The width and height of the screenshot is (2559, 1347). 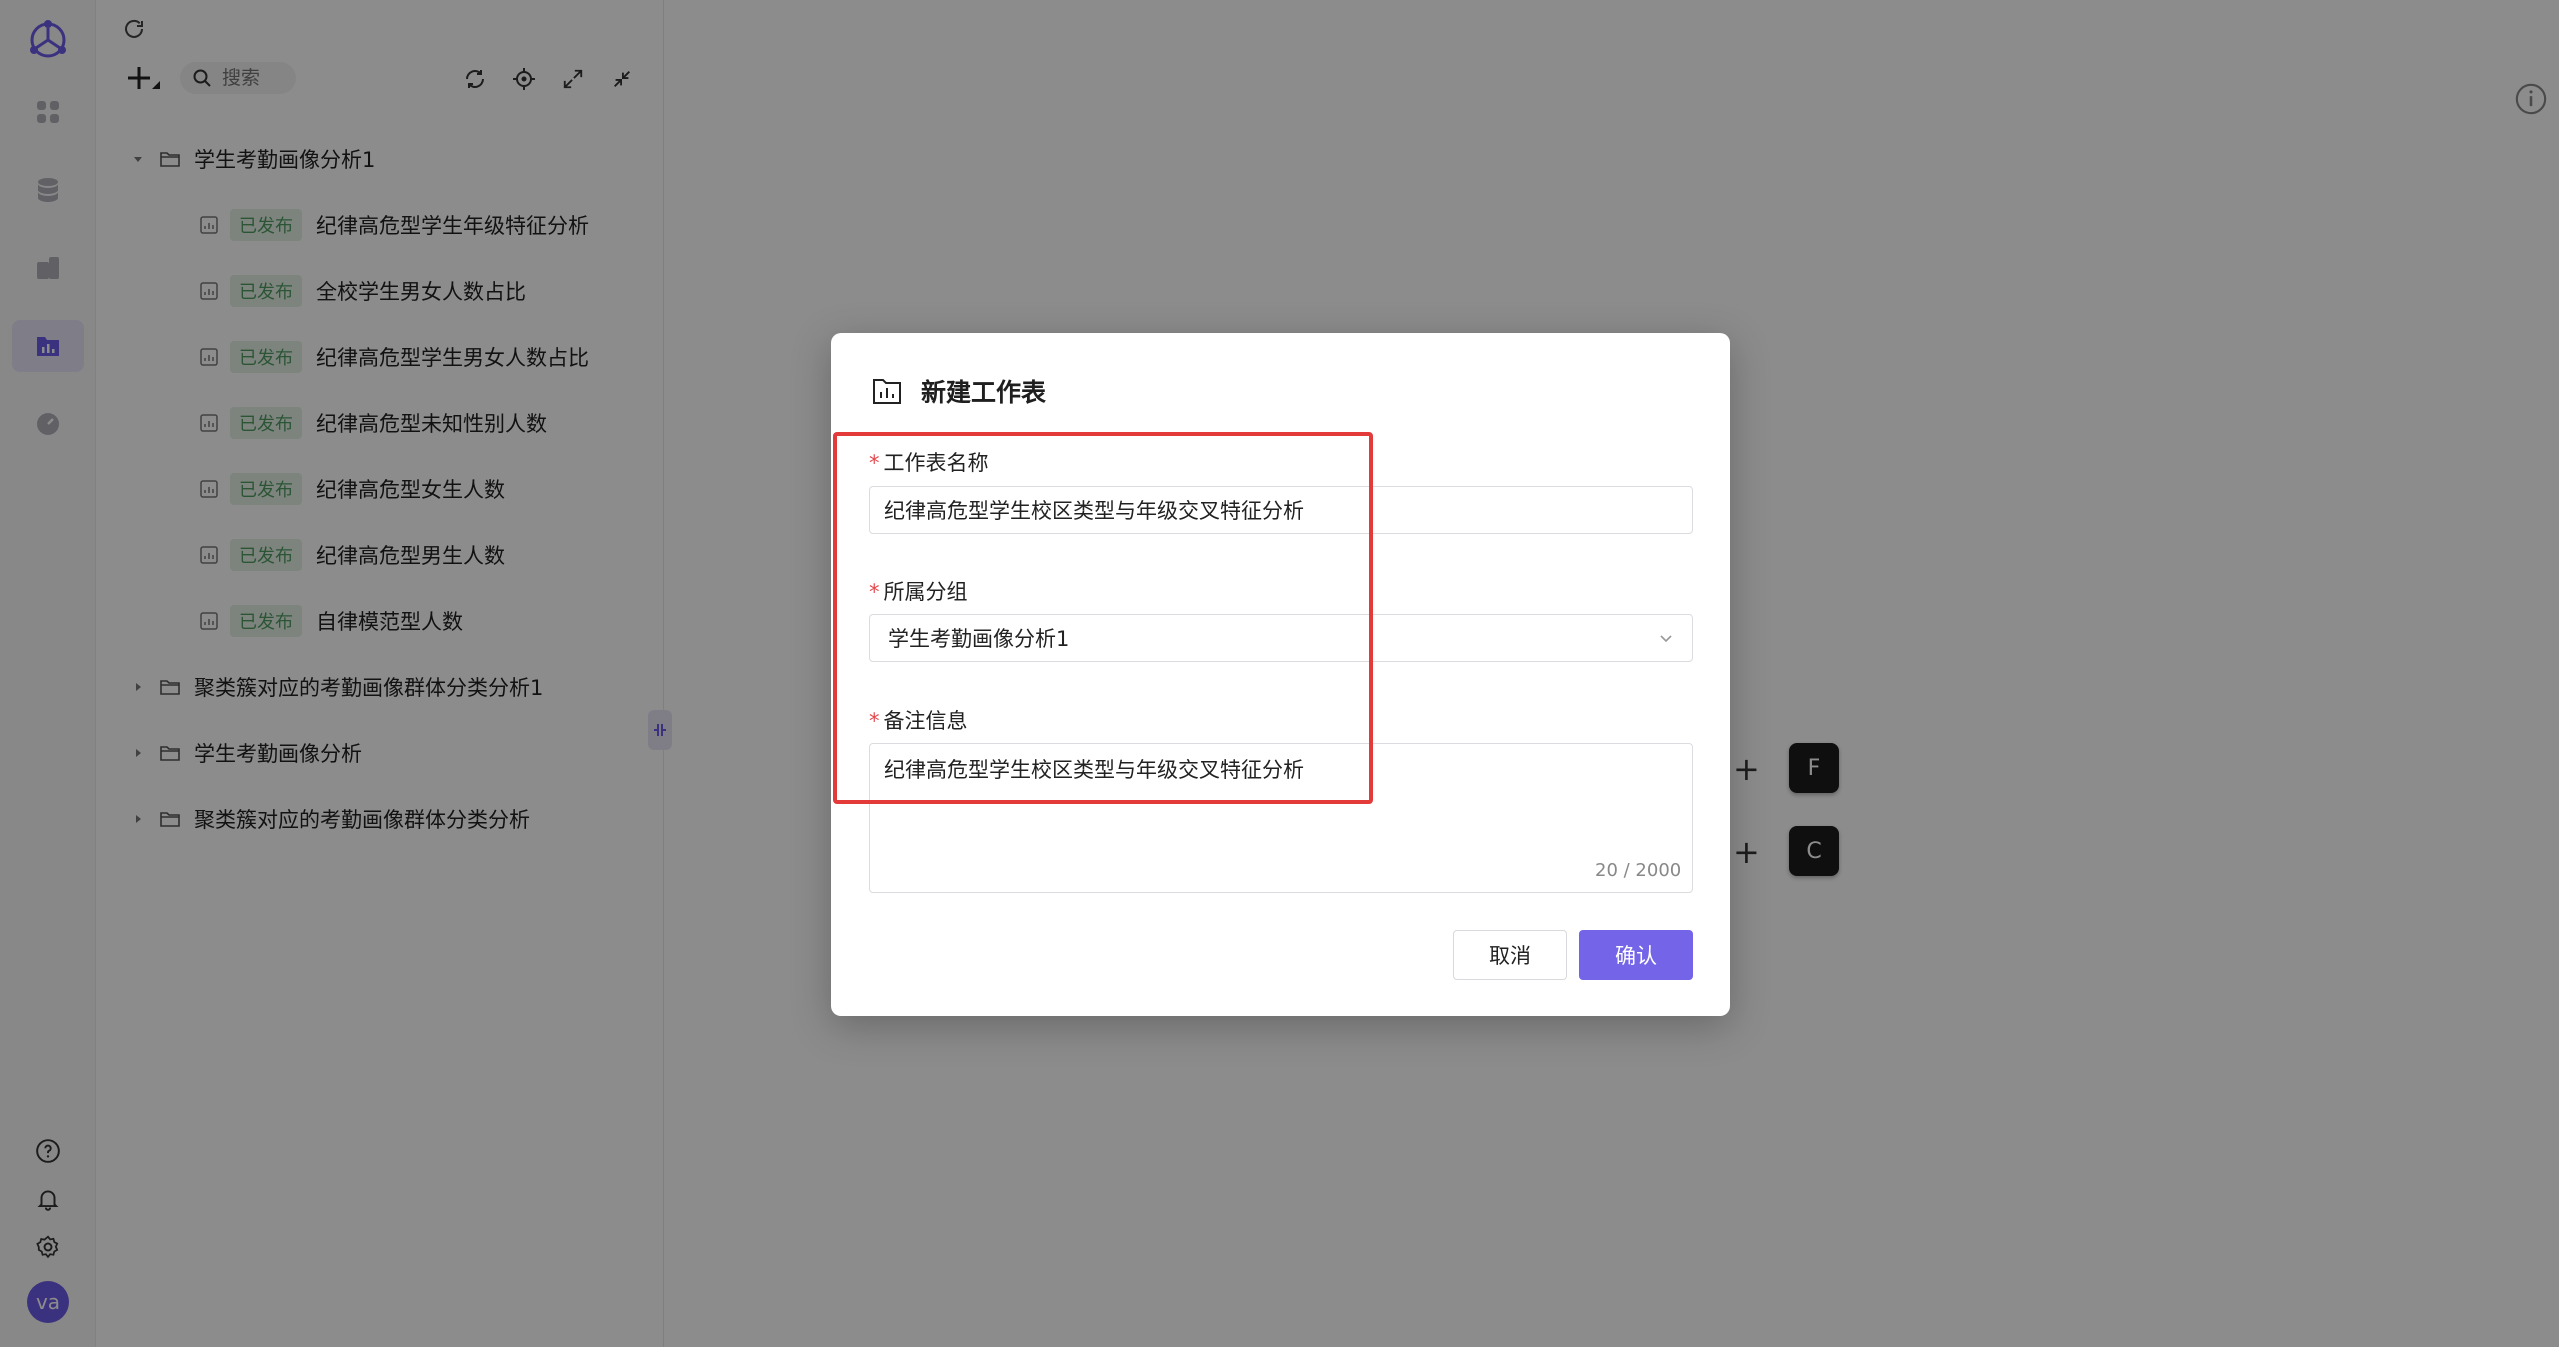 I want to click on name-field-label: * 工作表名称, so click(x=929, y=463).